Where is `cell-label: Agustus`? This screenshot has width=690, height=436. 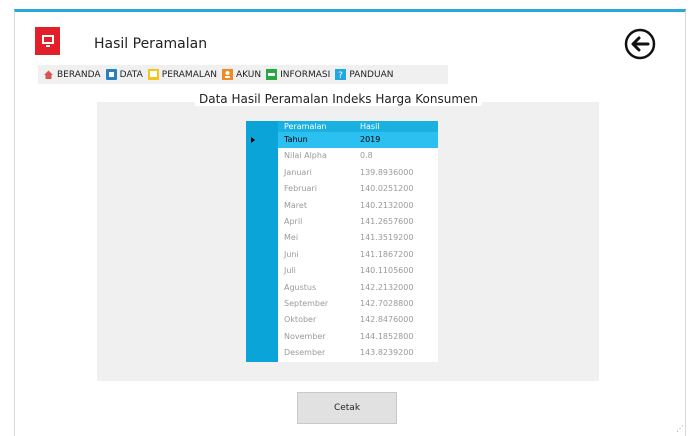 cell-label: Agustus is located at coordinates (300, 287).